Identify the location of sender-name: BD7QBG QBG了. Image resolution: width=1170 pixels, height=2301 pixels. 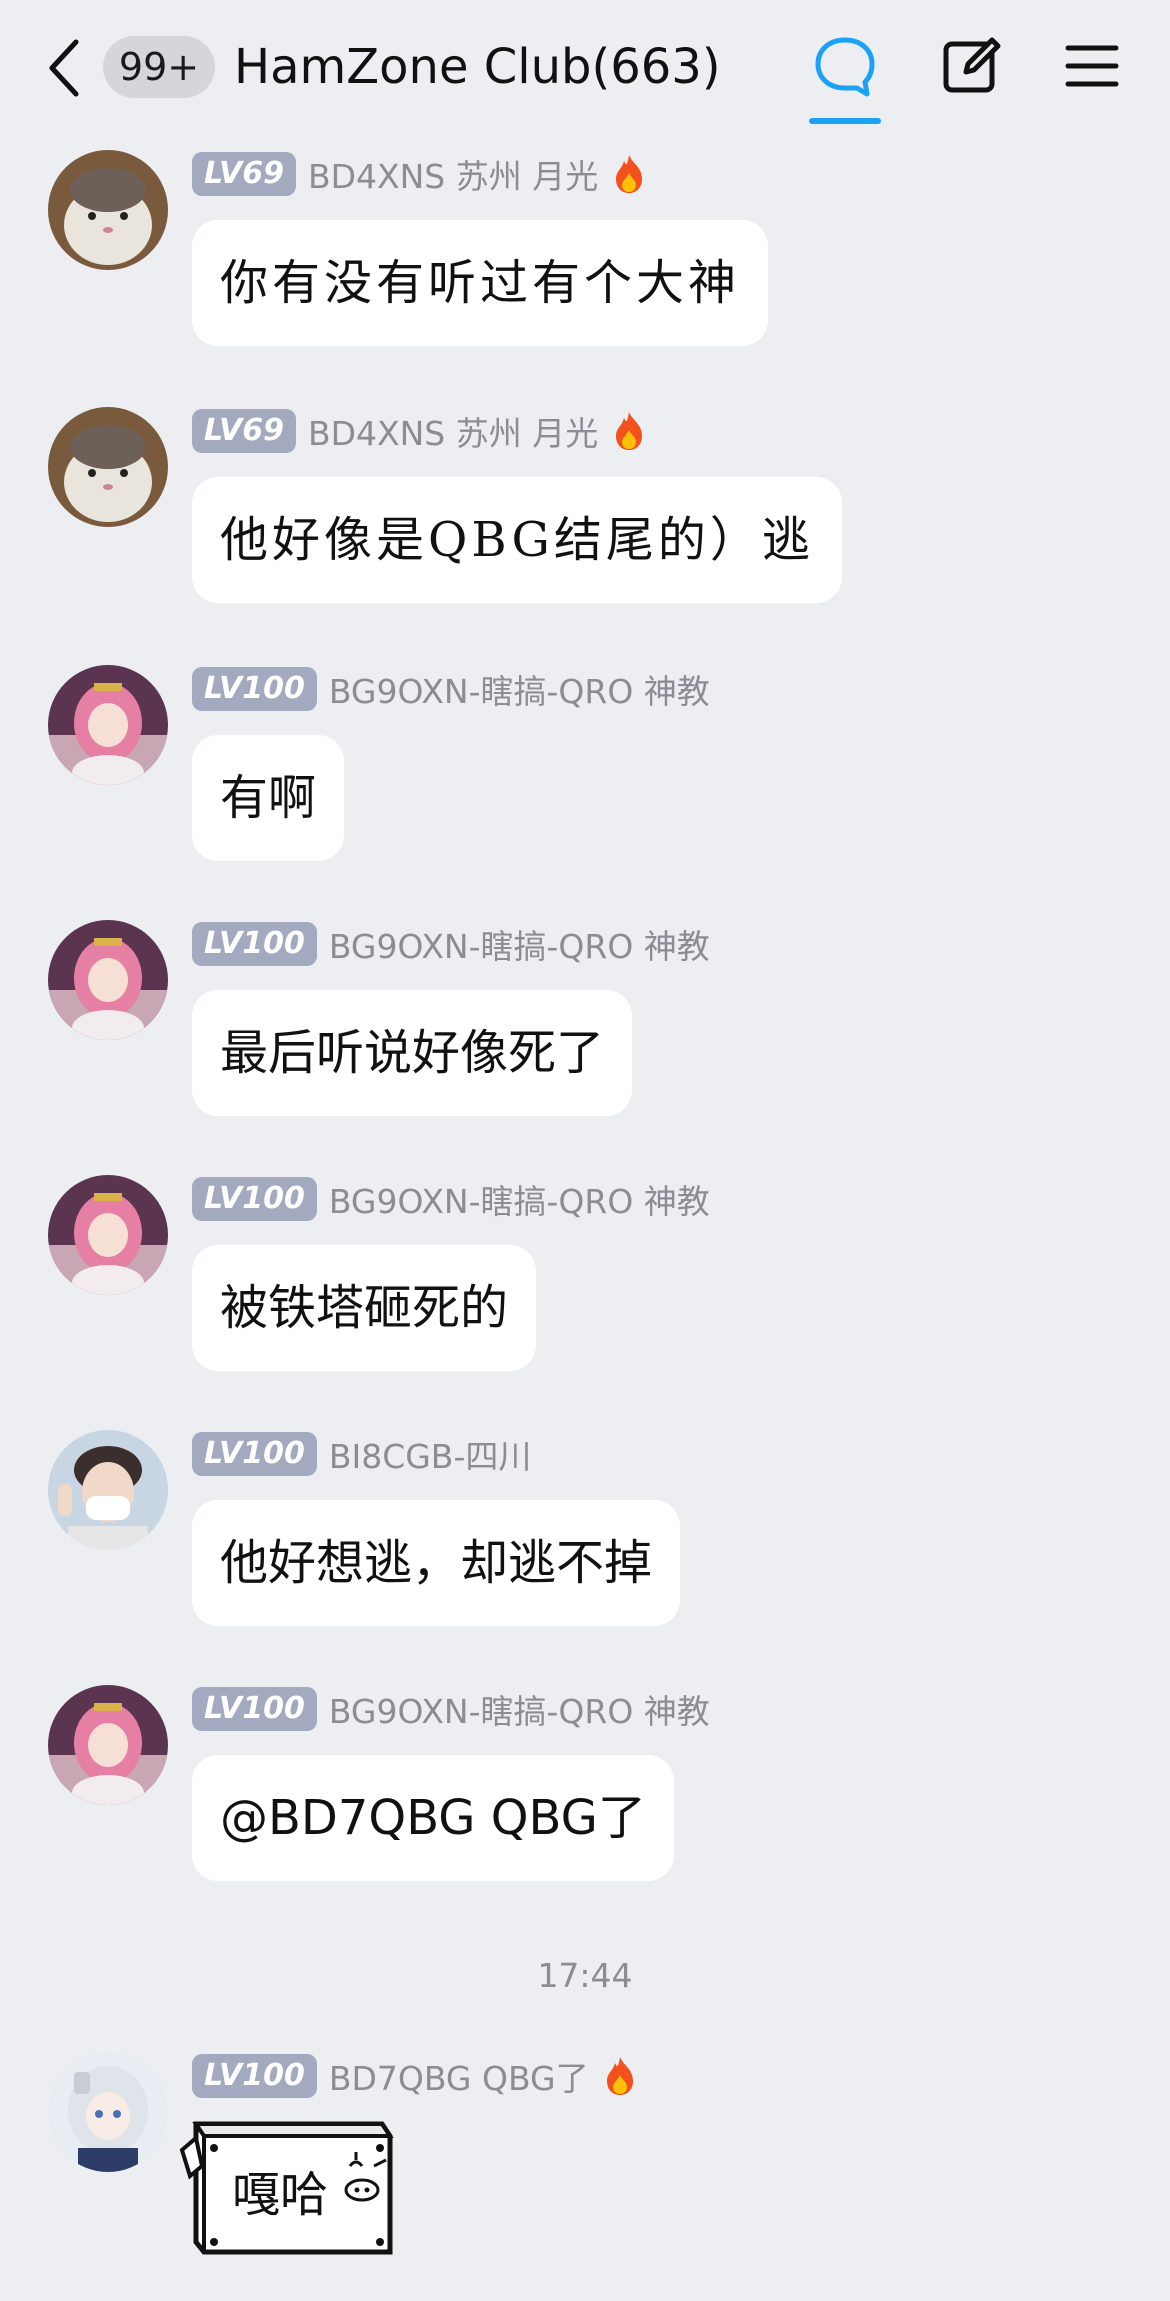
(459, 2076).